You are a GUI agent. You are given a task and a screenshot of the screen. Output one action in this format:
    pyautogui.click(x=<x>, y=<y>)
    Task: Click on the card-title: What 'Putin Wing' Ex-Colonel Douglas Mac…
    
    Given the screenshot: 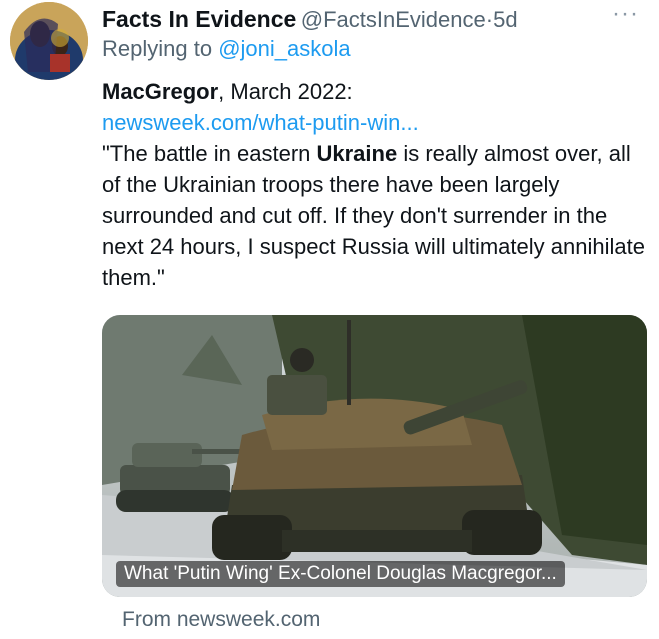 What is the action you would take?
    pyautogui.click(x=340, y=574)
    